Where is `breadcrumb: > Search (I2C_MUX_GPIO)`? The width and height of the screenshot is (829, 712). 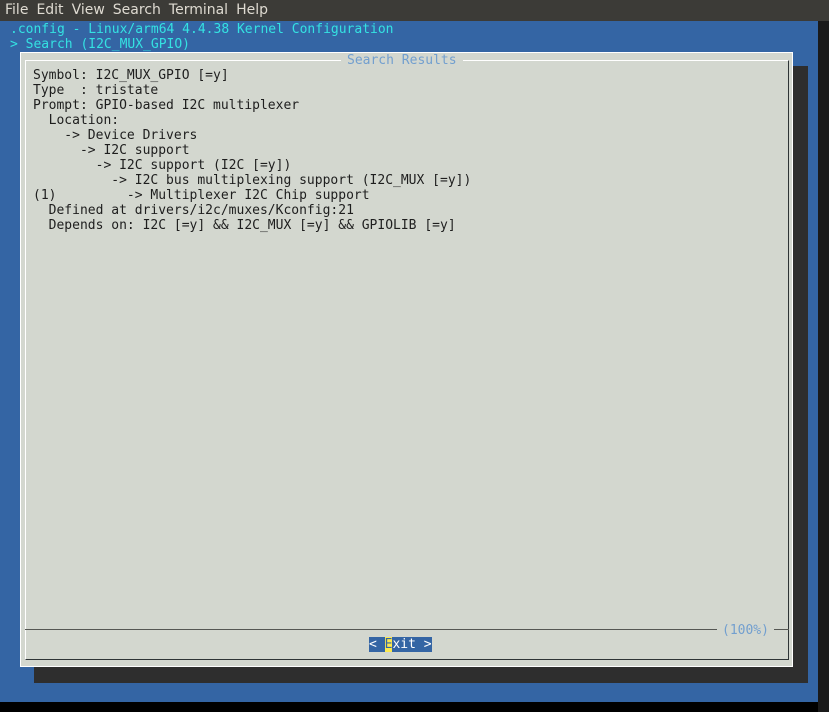 breadcrumb: > Search (I2C_MUX_GPIO) is located at coordinates (104, 44).